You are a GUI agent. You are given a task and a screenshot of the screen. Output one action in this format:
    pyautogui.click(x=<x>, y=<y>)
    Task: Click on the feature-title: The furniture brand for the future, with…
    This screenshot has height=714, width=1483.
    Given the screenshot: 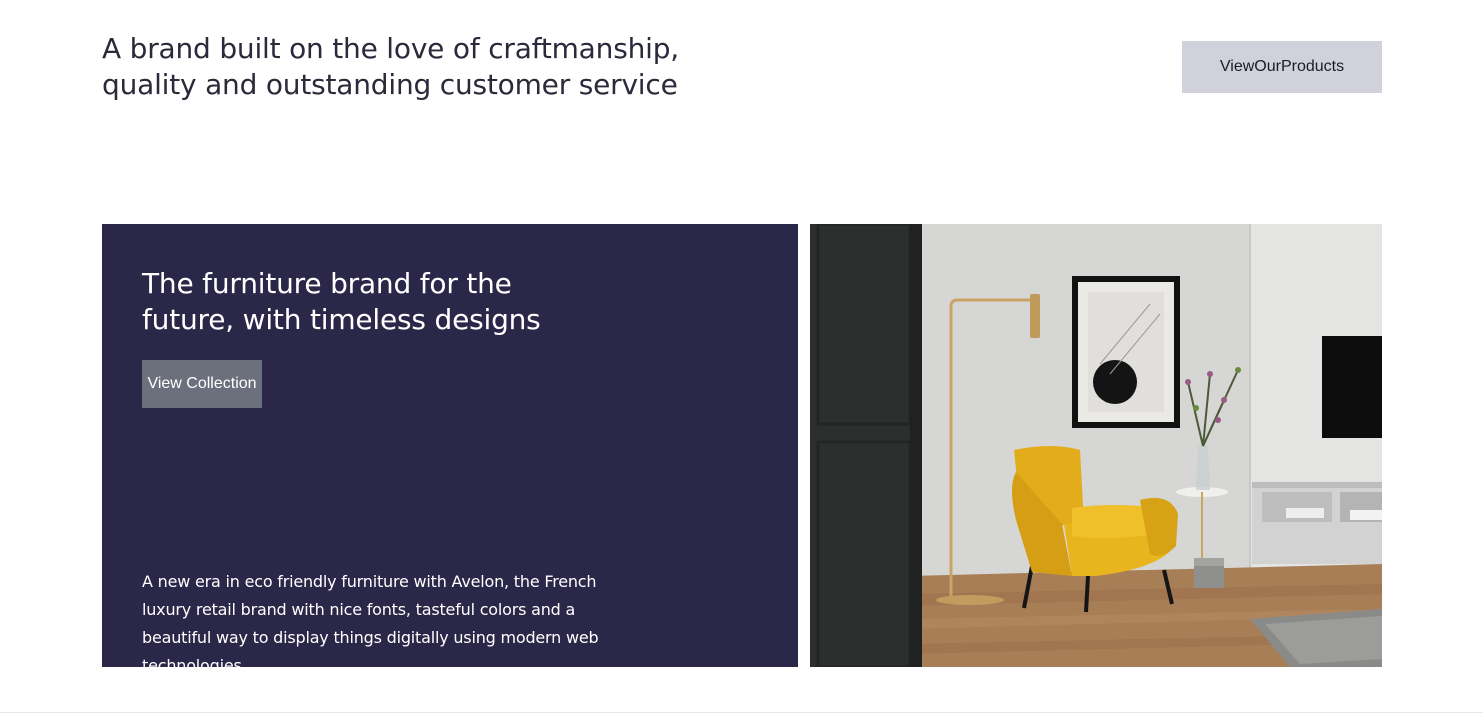 What is the action you would take?
    pyautogui.click(x=341, y=301)
    